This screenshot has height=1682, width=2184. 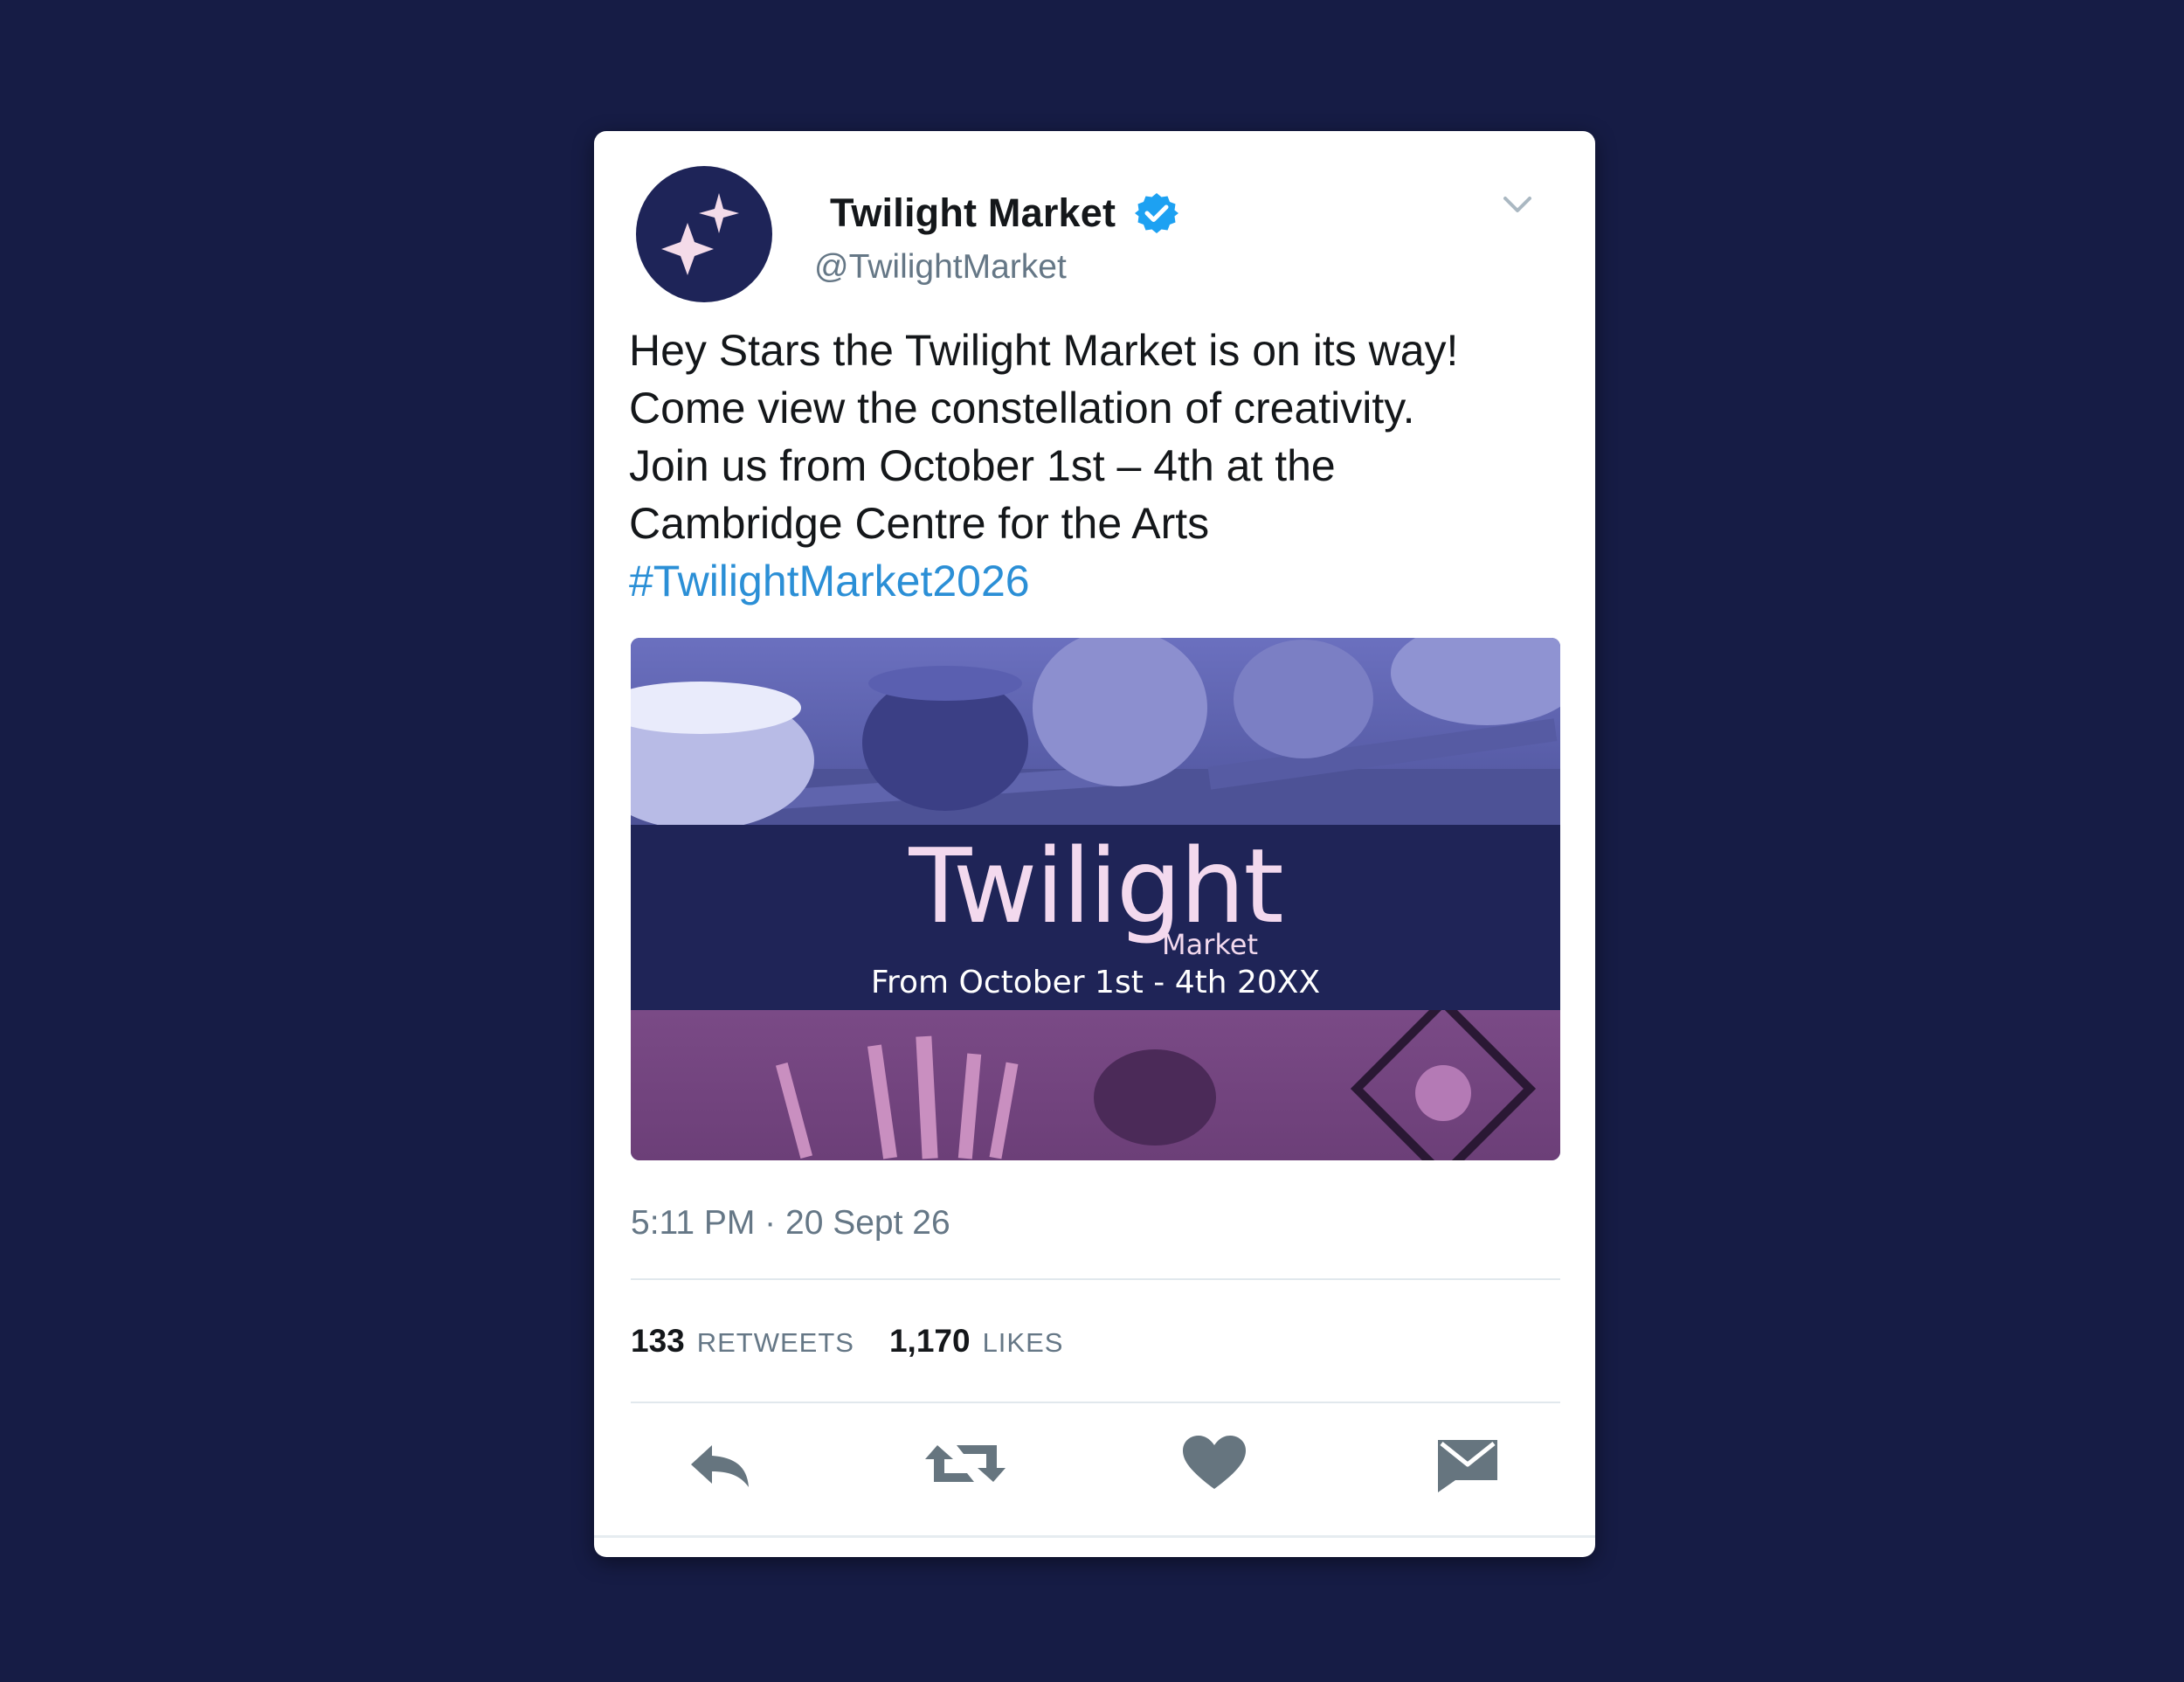 What do you see at coordinates (940, 267) in the screenshot?
I see `handle: @TwilightMarket` at bounding box center [940, 267].